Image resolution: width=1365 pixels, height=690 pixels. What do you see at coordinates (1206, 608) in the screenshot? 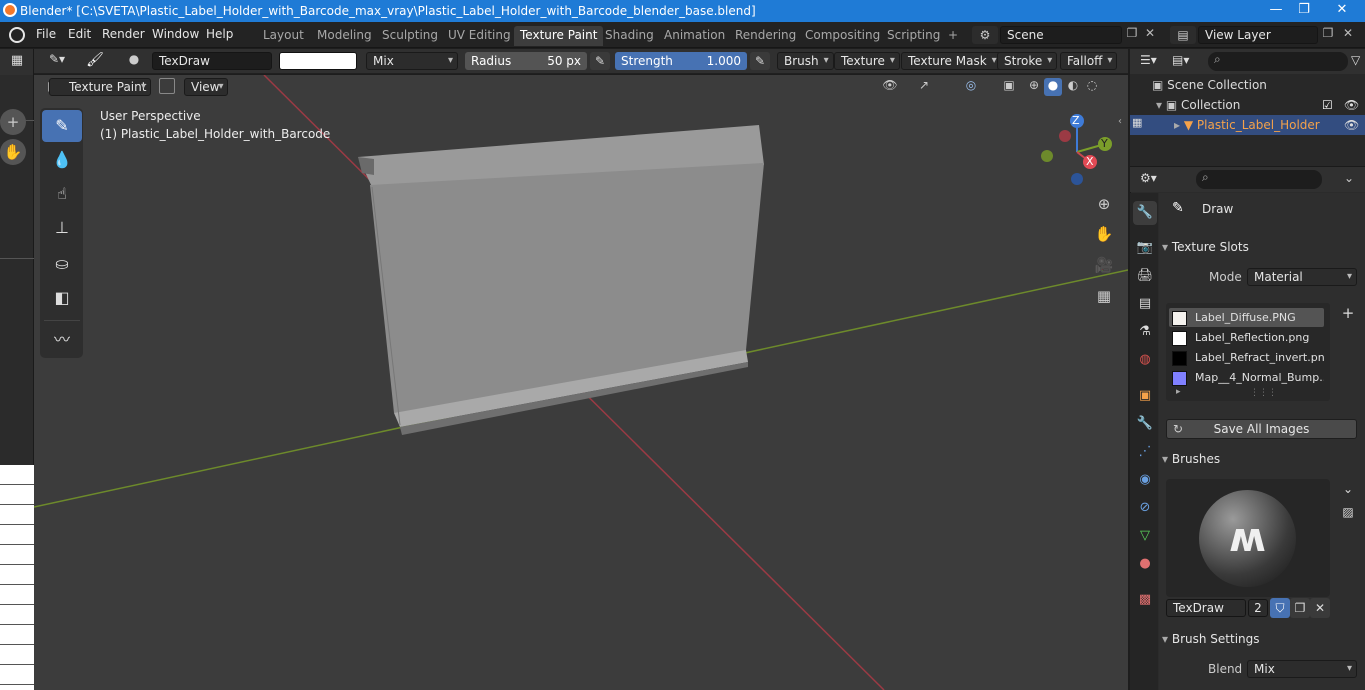
I see `brush-name-field: TexDraw` at bounding box center [1206, 608].